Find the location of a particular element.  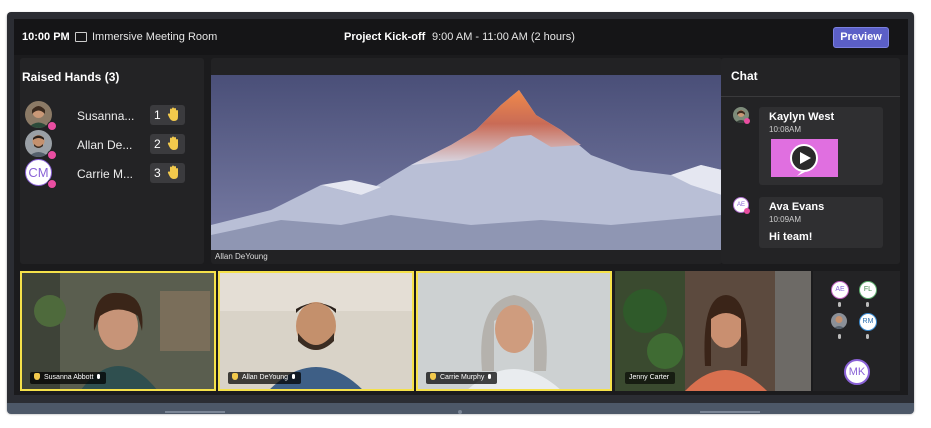

room-name: Immersive Meeting Room is located at coordinates (155, 37).